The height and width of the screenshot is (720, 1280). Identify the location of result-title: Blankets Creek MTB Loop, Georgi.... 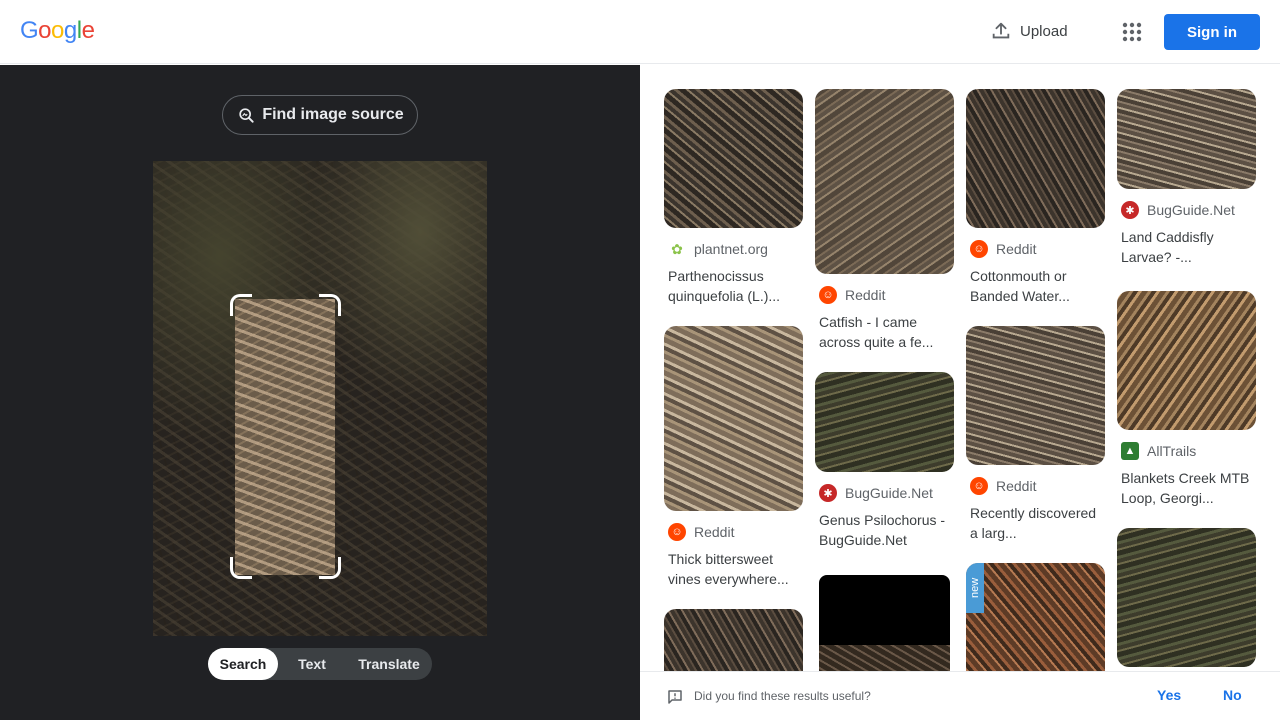
(1186, 488).